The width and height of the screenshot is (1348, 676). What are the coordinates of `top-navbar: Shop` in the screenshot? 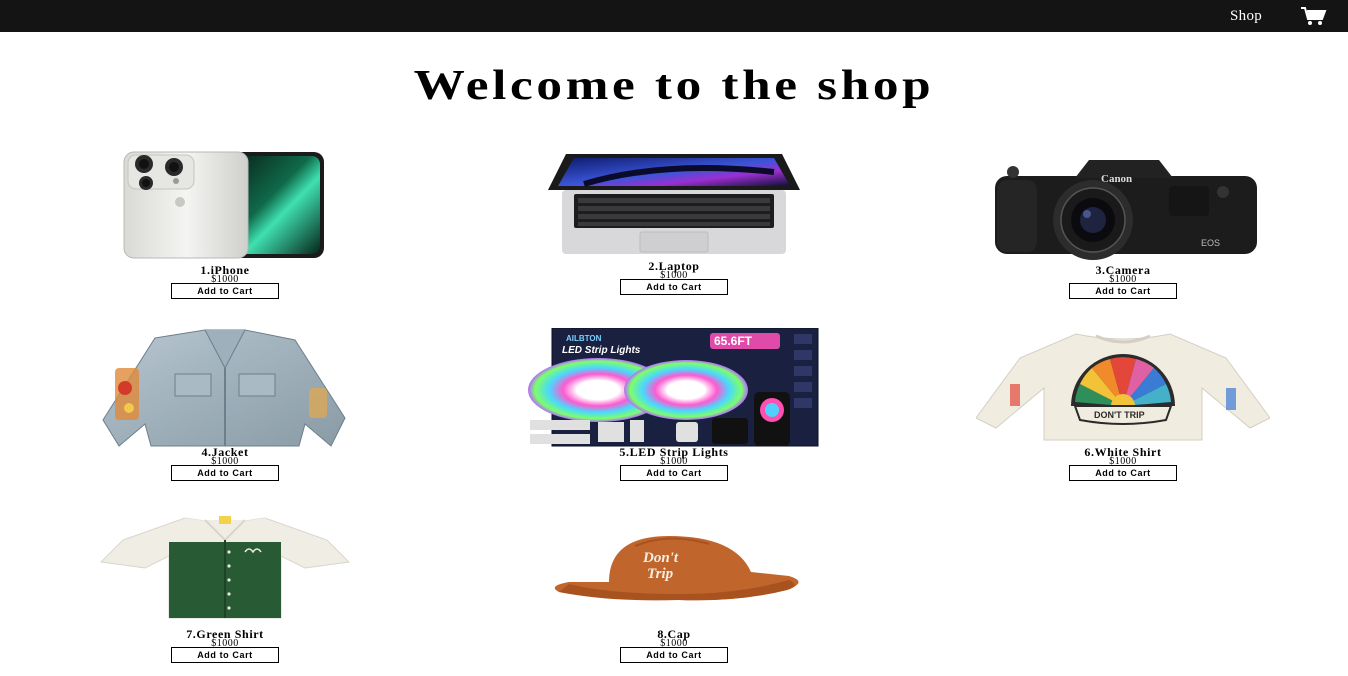 It's located at (674, 16).